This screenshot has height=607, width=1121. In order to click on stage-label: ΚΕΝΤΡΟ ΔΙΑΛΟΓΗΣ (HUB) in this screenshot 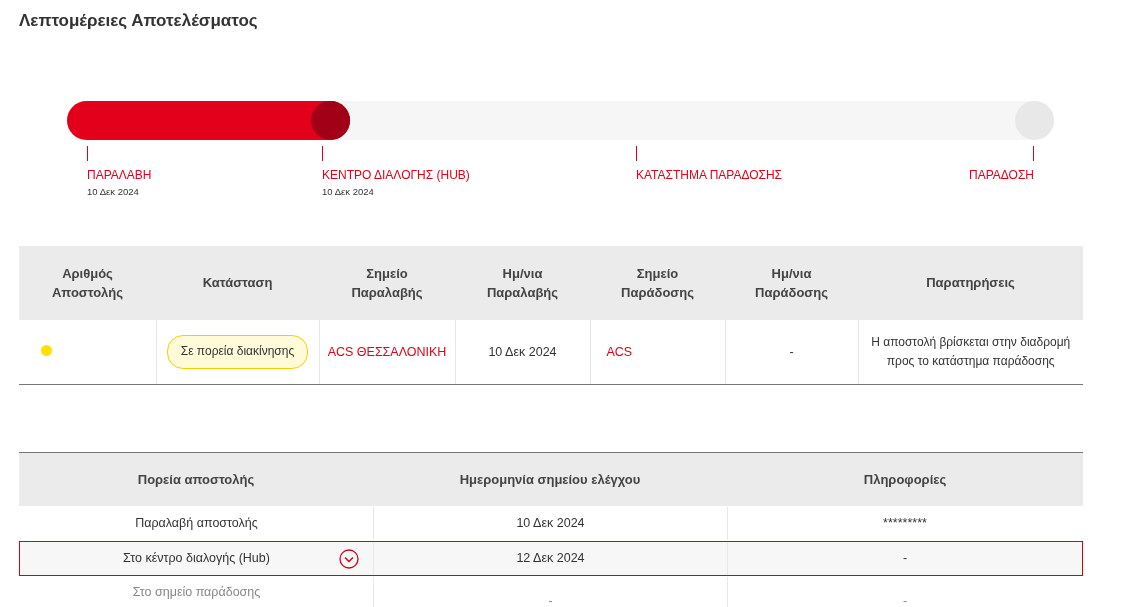, I will do `click(396, 175)`.